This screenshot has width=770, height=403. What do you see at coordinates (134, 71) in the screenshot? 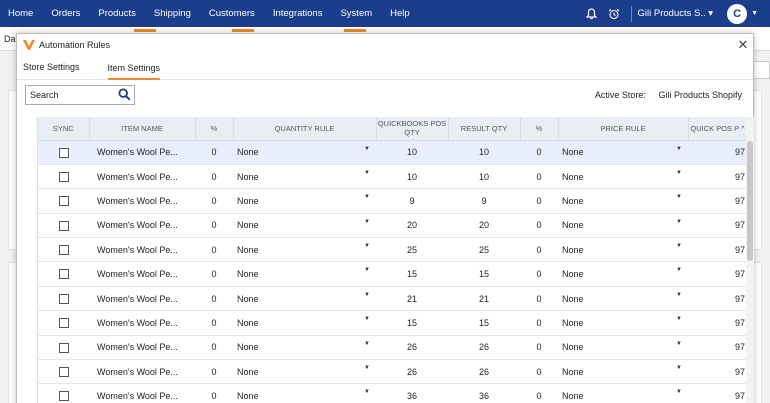
I see `tab-item-settings: Item Settings` at bounding box center [134, 71].